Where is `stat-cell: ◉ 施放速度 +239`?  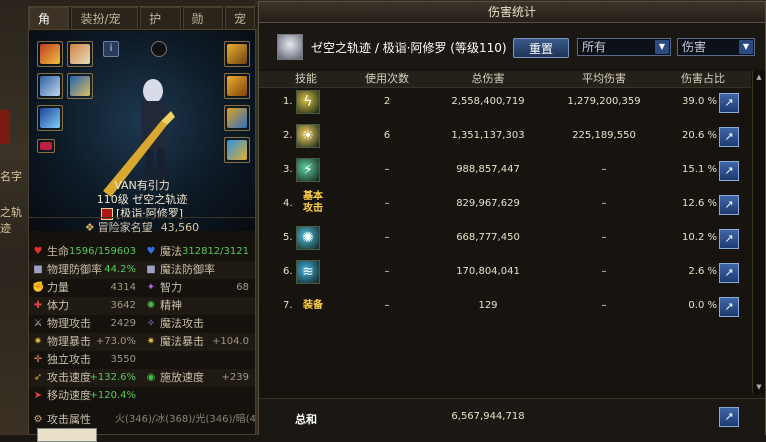 stat-cell: ◉ 施放速度 +239 is located at coordinates (198, 378).